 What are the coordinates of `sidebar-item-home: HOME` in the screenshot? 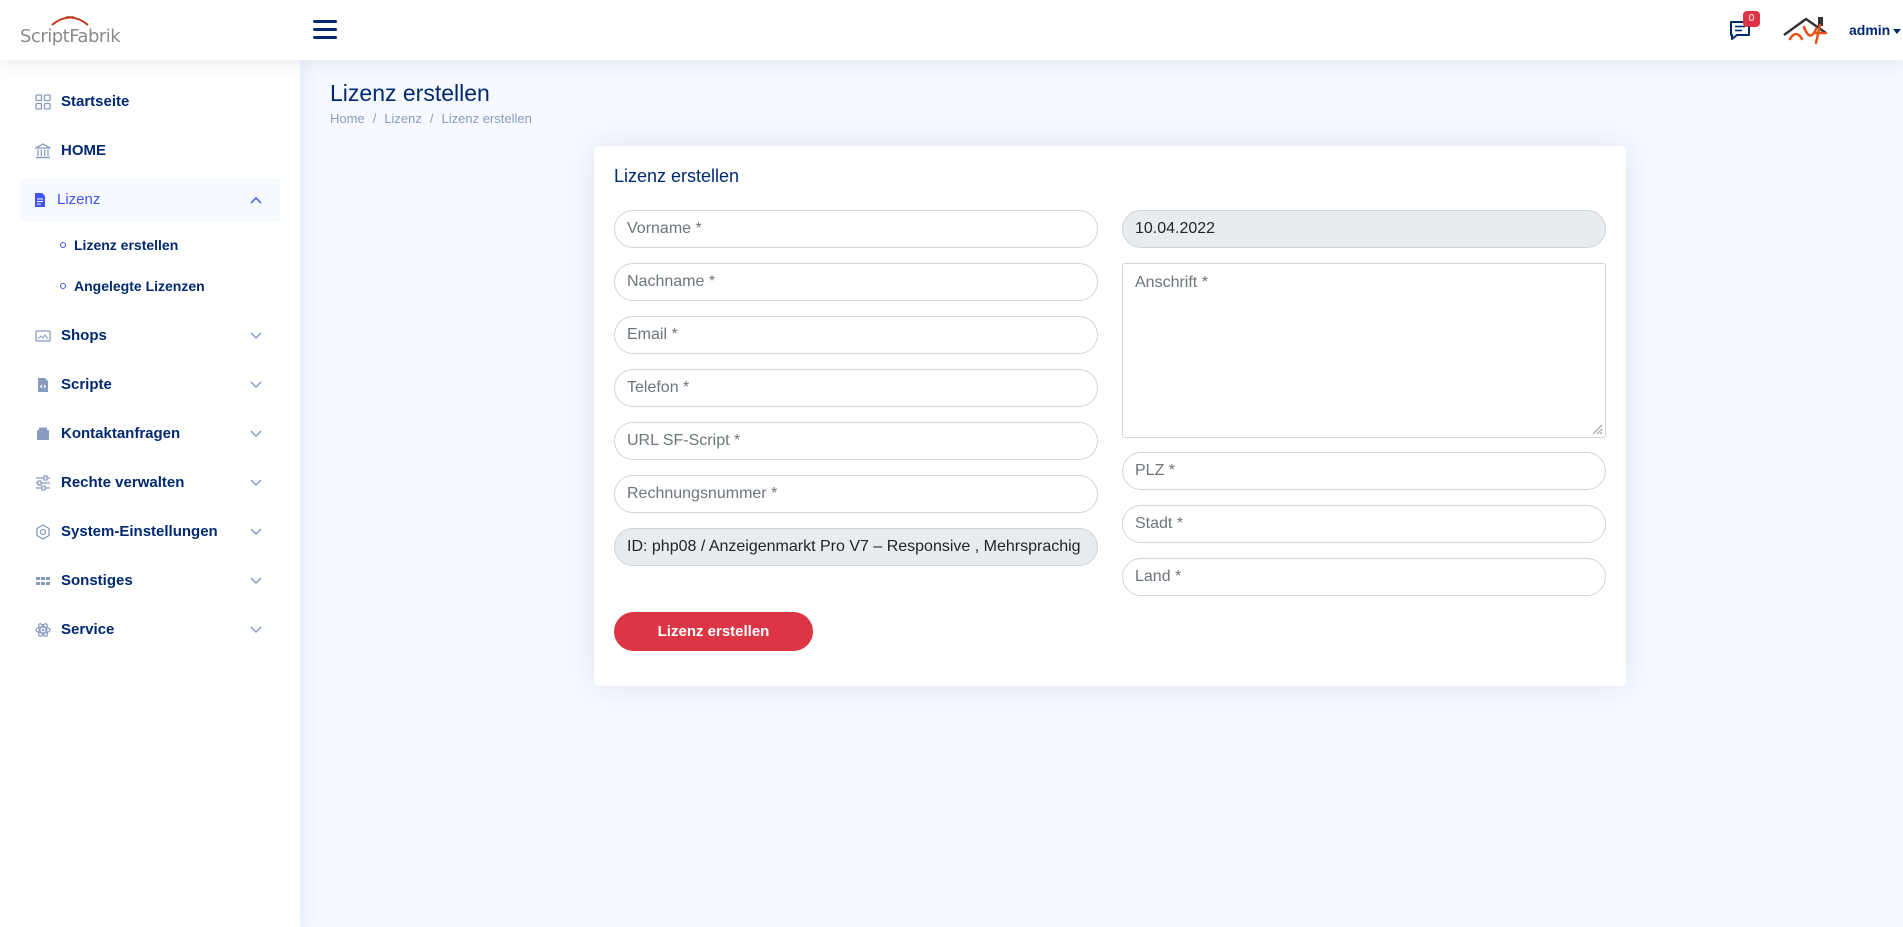 It's located at (150, 151).